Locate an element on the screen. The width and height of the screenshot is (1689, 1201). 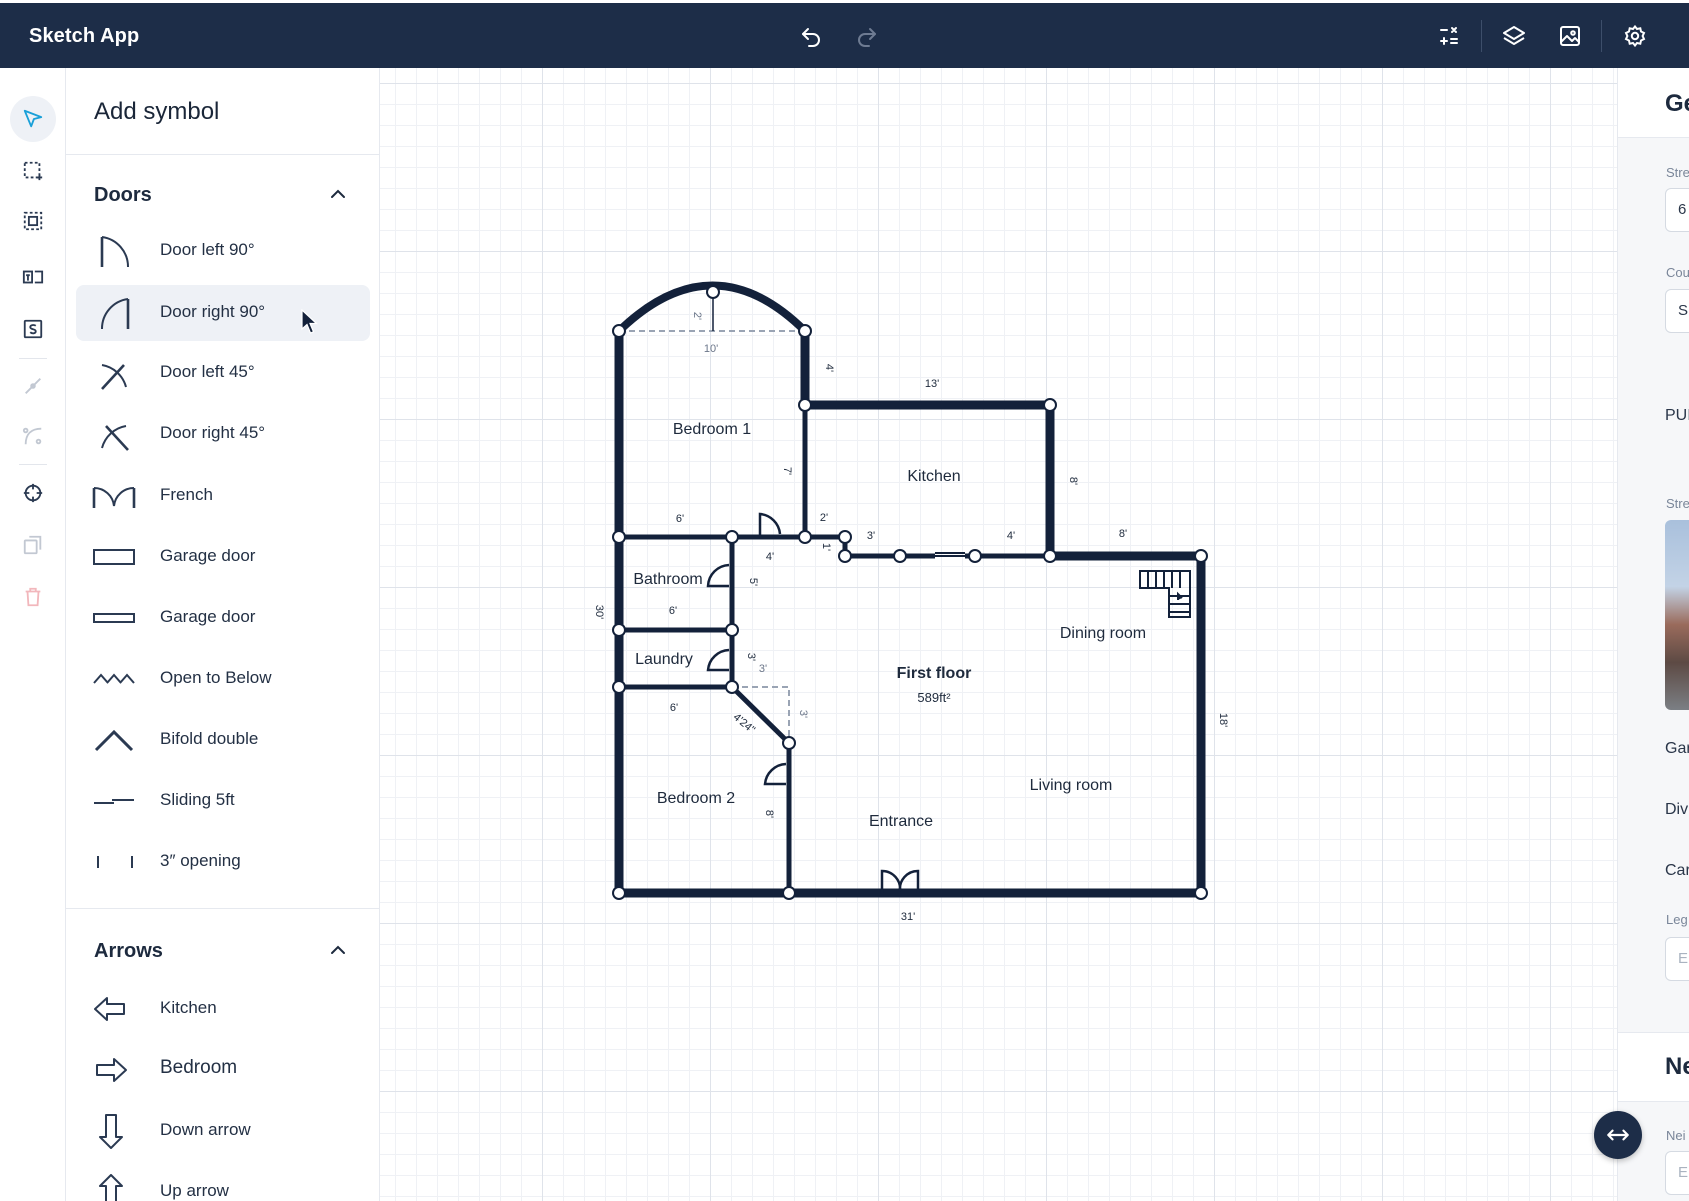
dimension-tool is located at coordinates (33, 277).